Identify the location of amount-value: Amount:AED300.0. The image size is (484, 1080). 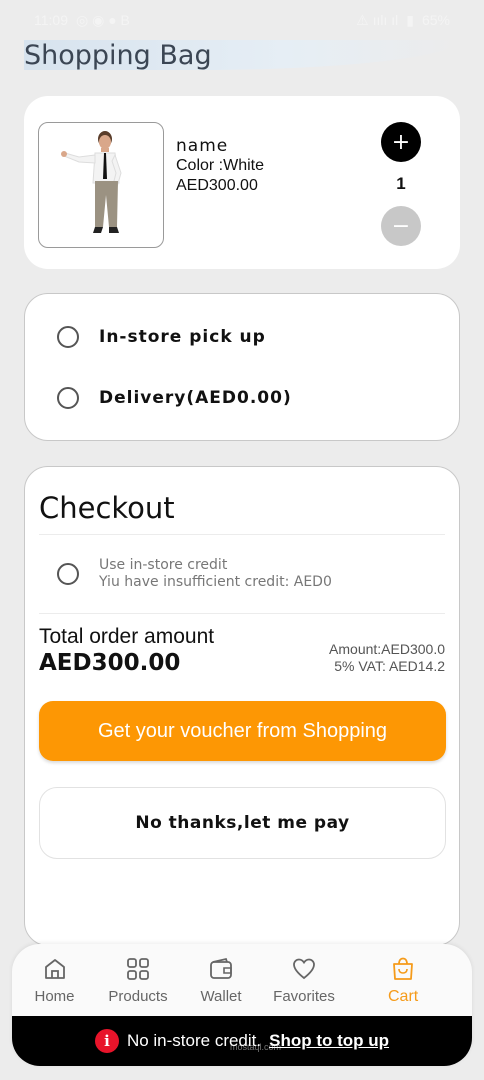
(387, 649).